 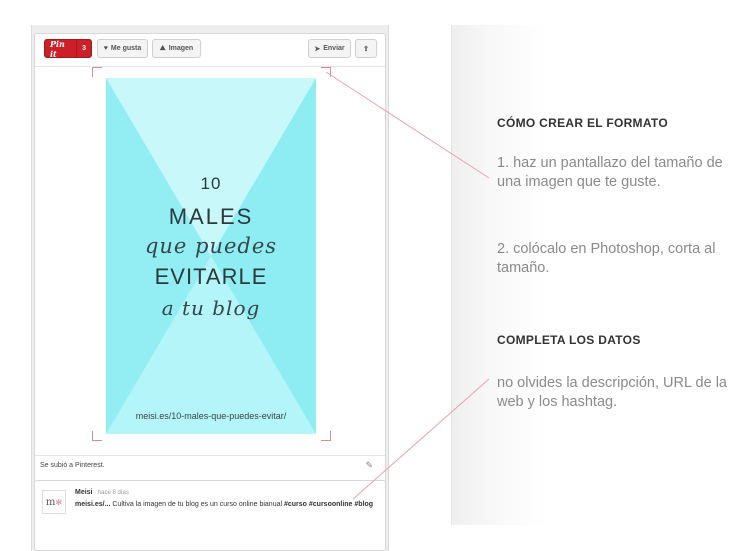 What do you see at coordinates (582, 123) in the screenshot?
I see `heading-create-format: CÓMO CREAR EL FORMATO` at bounding box center [582, 123].